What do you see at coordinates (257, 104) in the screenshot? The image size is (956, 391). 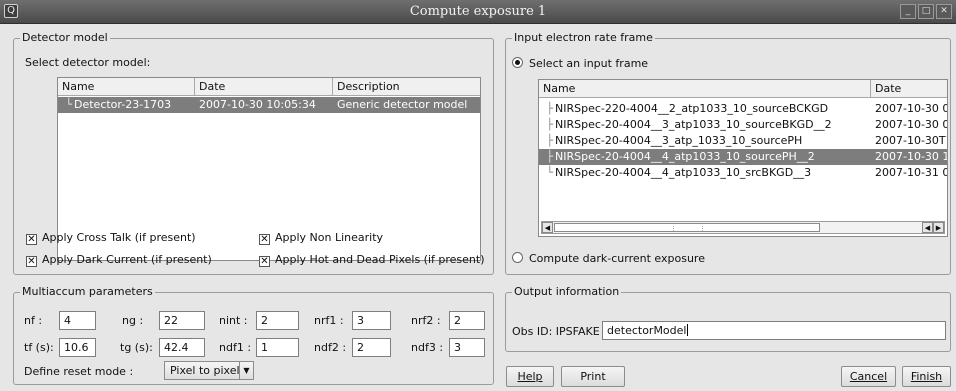 I see `detector-date-cell: 2007-10-30 10:05:34` at bounding box center [257, 104].